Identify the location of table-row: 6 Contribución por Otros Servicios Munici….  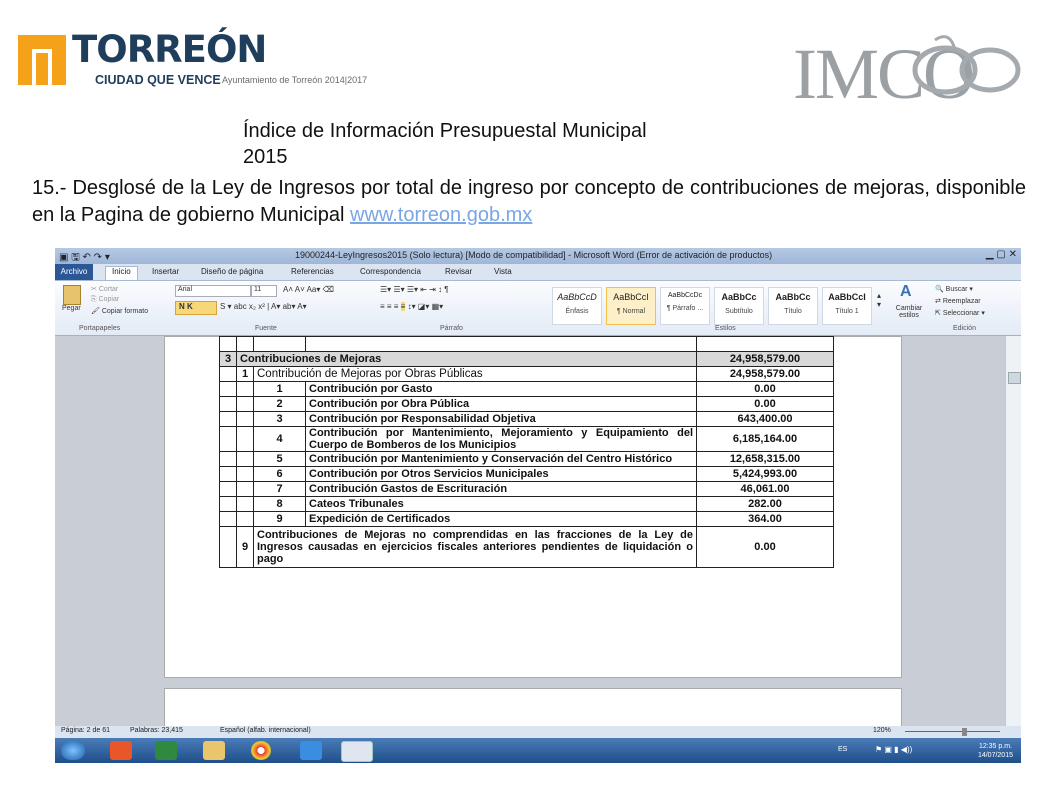
(526, 474).